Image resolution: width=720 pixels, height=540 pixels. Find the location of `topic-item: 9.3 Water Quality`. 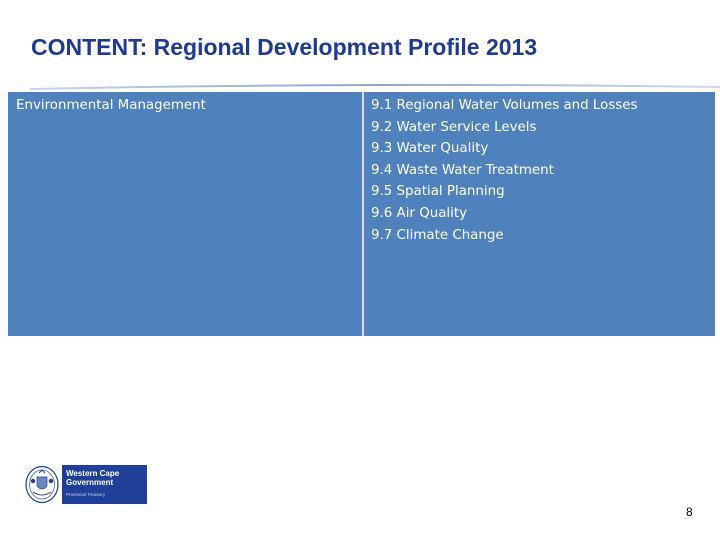

topic-item: 9.3 Water Quality is located at coordinates (430, 149).